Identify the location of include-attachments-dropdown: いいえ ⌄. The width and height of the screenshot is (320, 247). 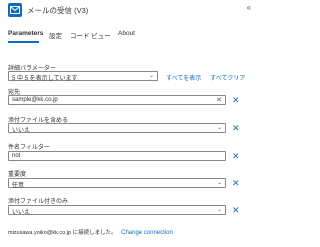
(117, 128).